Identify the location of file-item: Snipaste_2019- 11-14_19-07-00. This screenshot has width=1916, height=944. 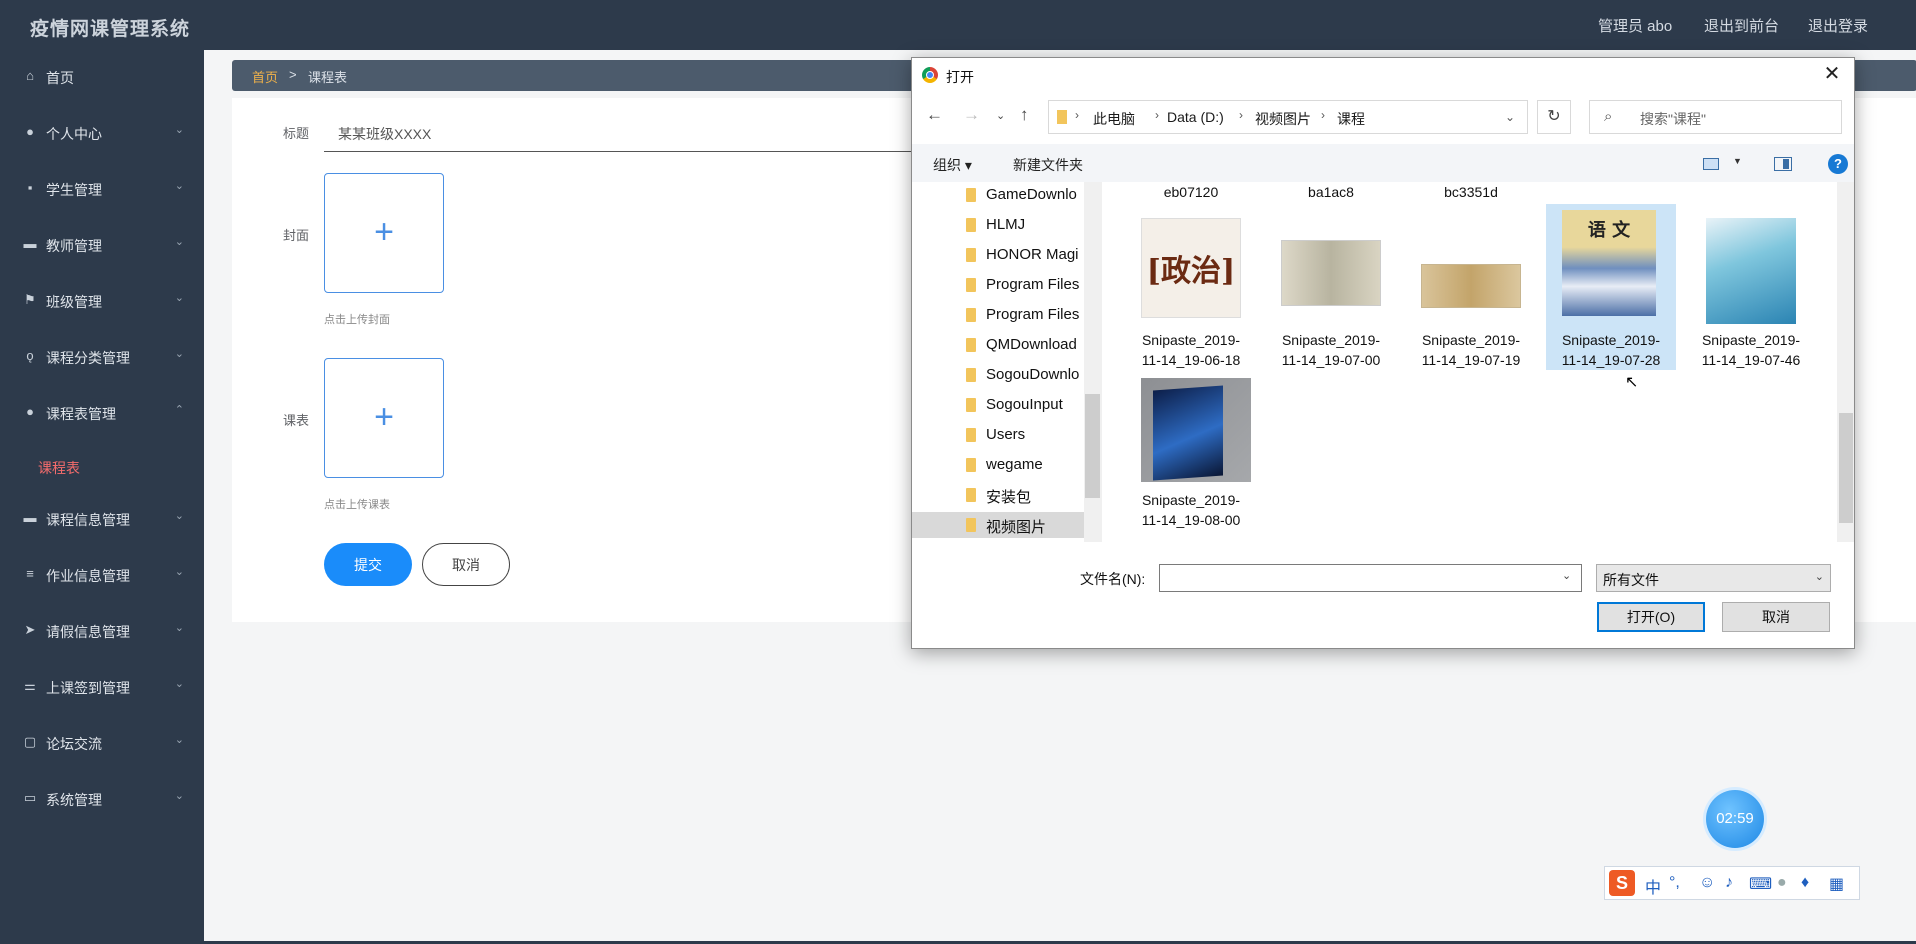
(1331, 295).